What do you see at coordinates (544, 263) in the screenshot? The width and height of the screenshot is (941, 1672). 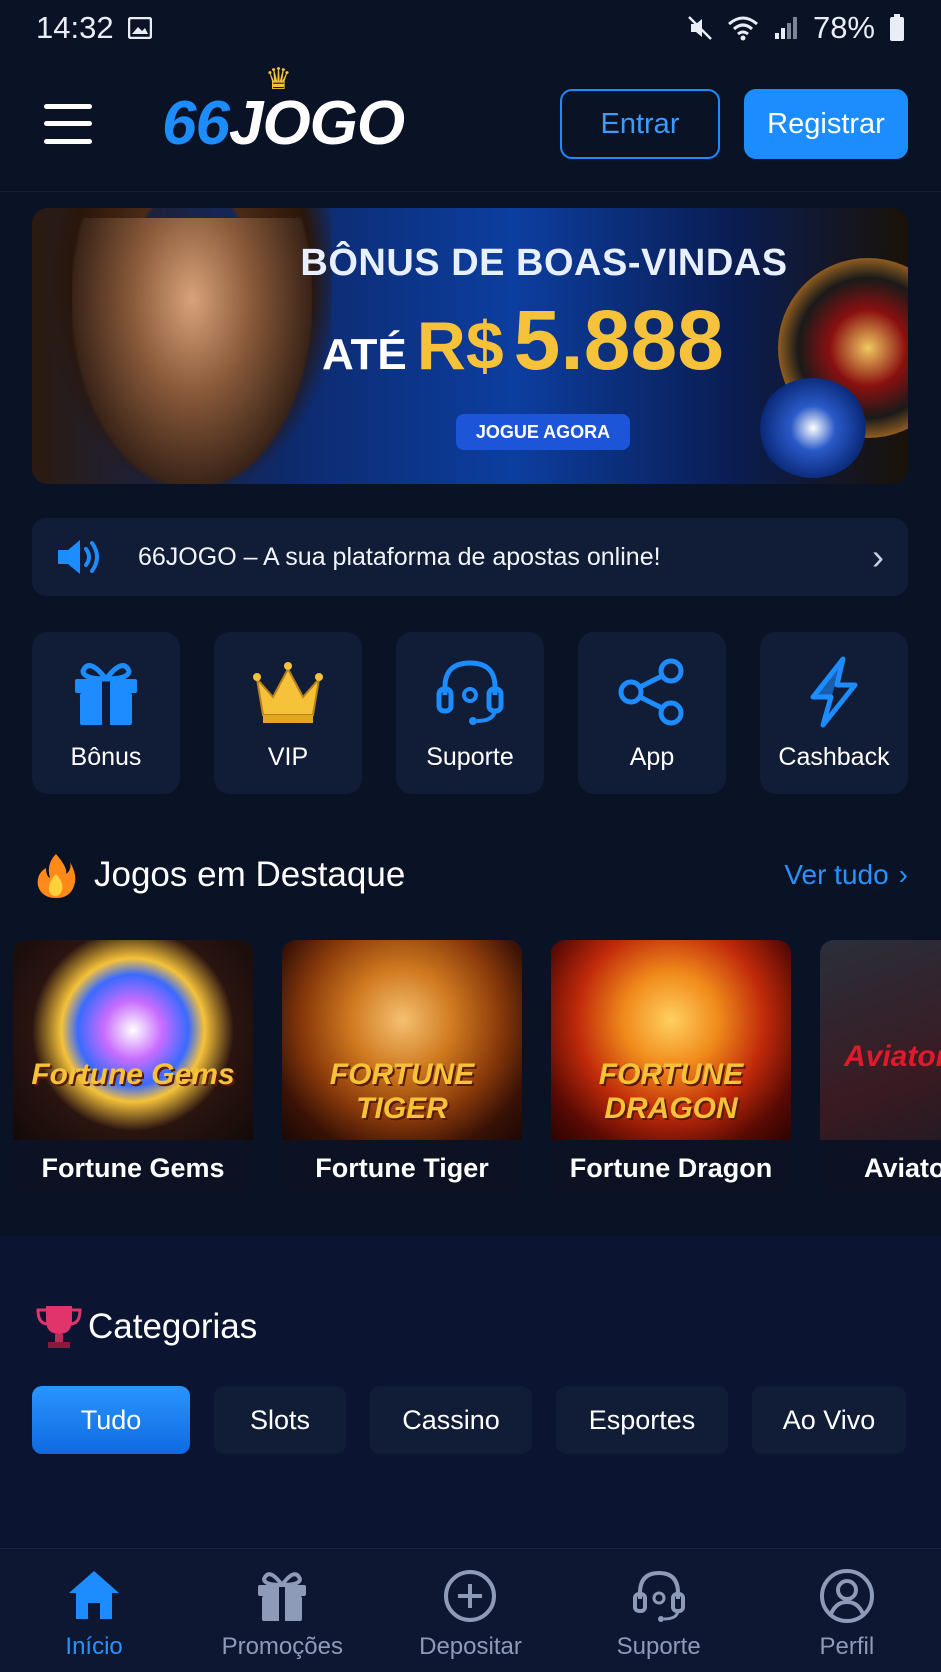 I see `banner-title: BÔNUS DE BOAS-VINDAS` at bounding box center [544, 263].